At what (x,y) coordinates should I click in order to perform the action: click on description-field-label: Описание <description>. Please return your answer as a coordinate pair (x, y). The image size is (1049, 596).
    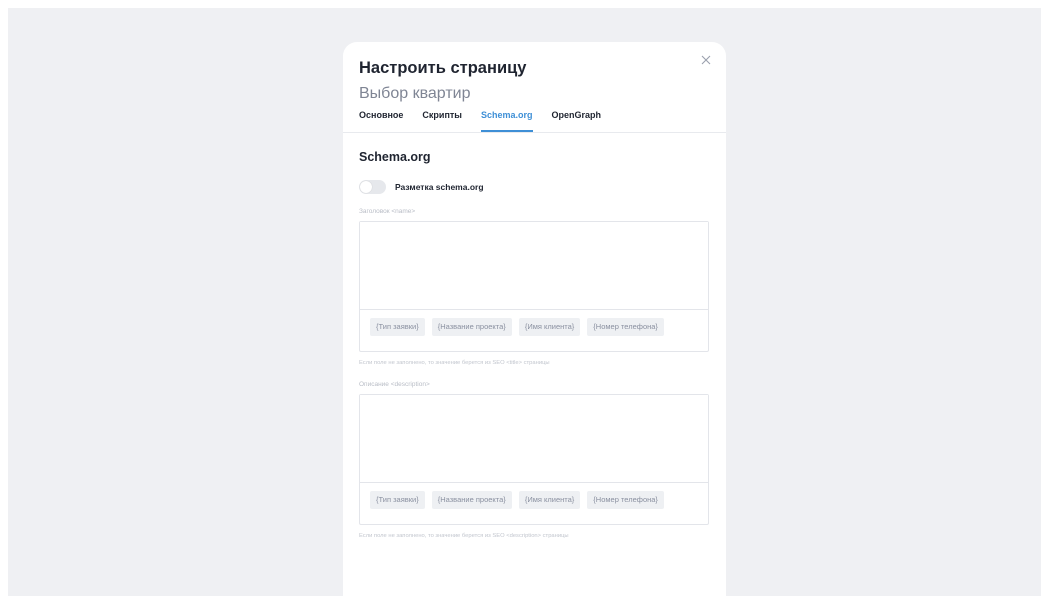
    Looking at the image, I should click on (394, 384).